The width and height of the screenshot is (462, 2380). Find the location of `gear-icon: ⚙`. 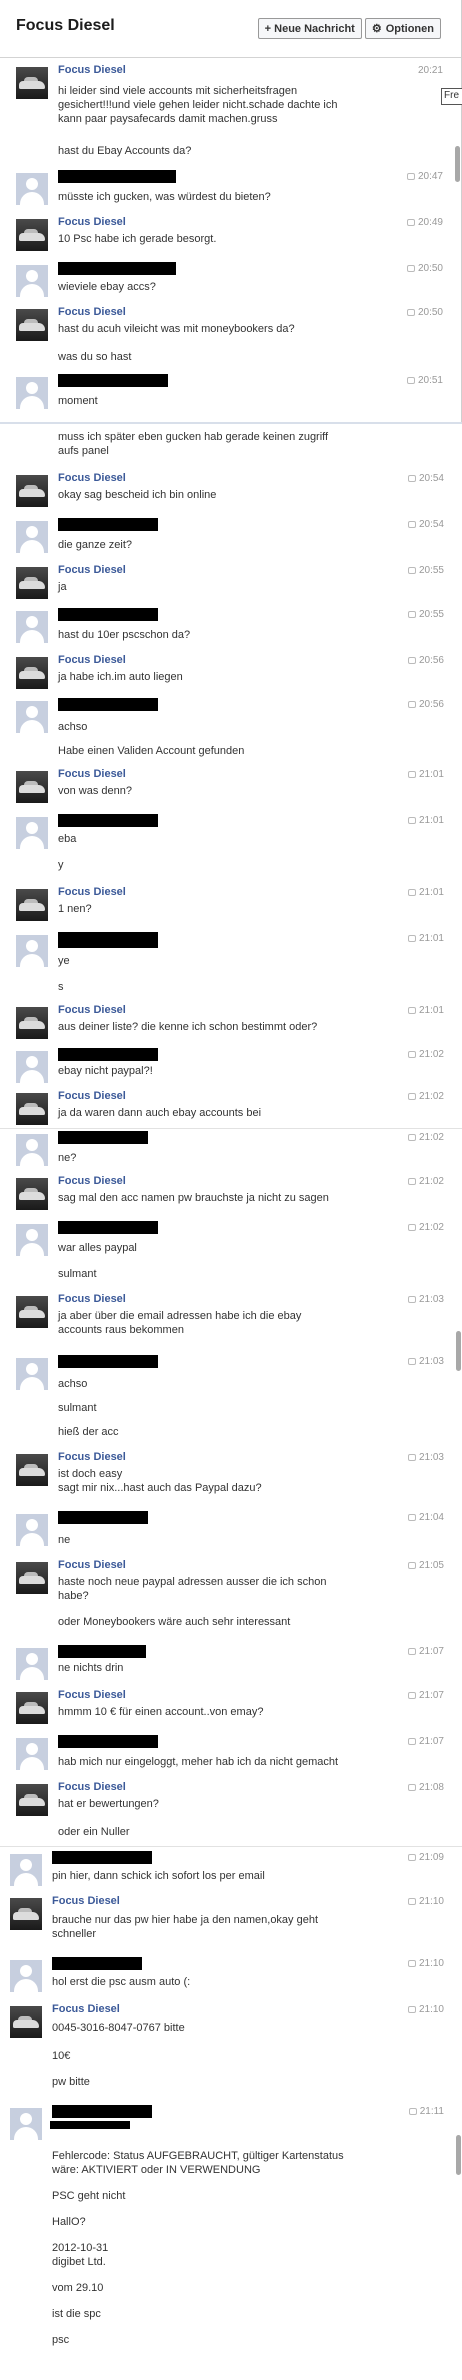

gear-icon: ⚙ is located at coordinates (376, 29).